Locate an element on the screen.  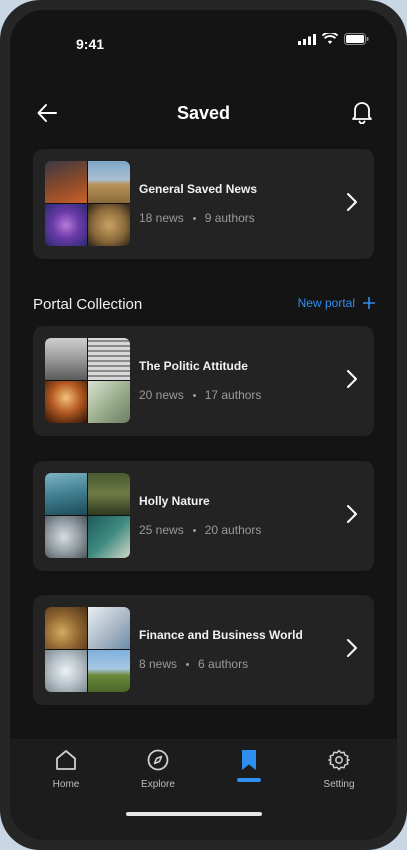
new-portal-label: New portal is located at coordinates (326, 303).